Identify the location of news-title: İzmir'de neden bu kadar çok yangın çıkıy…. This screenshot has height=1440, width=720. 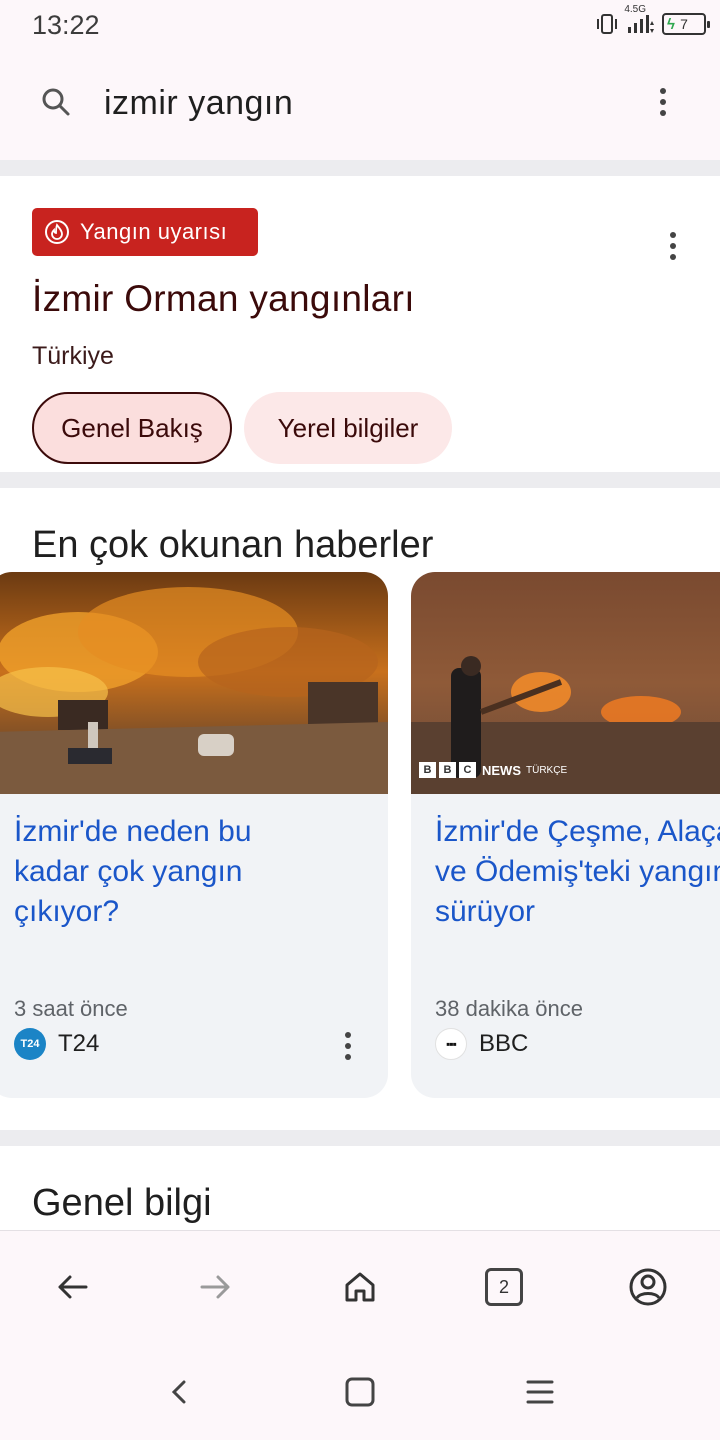
(194, 872).